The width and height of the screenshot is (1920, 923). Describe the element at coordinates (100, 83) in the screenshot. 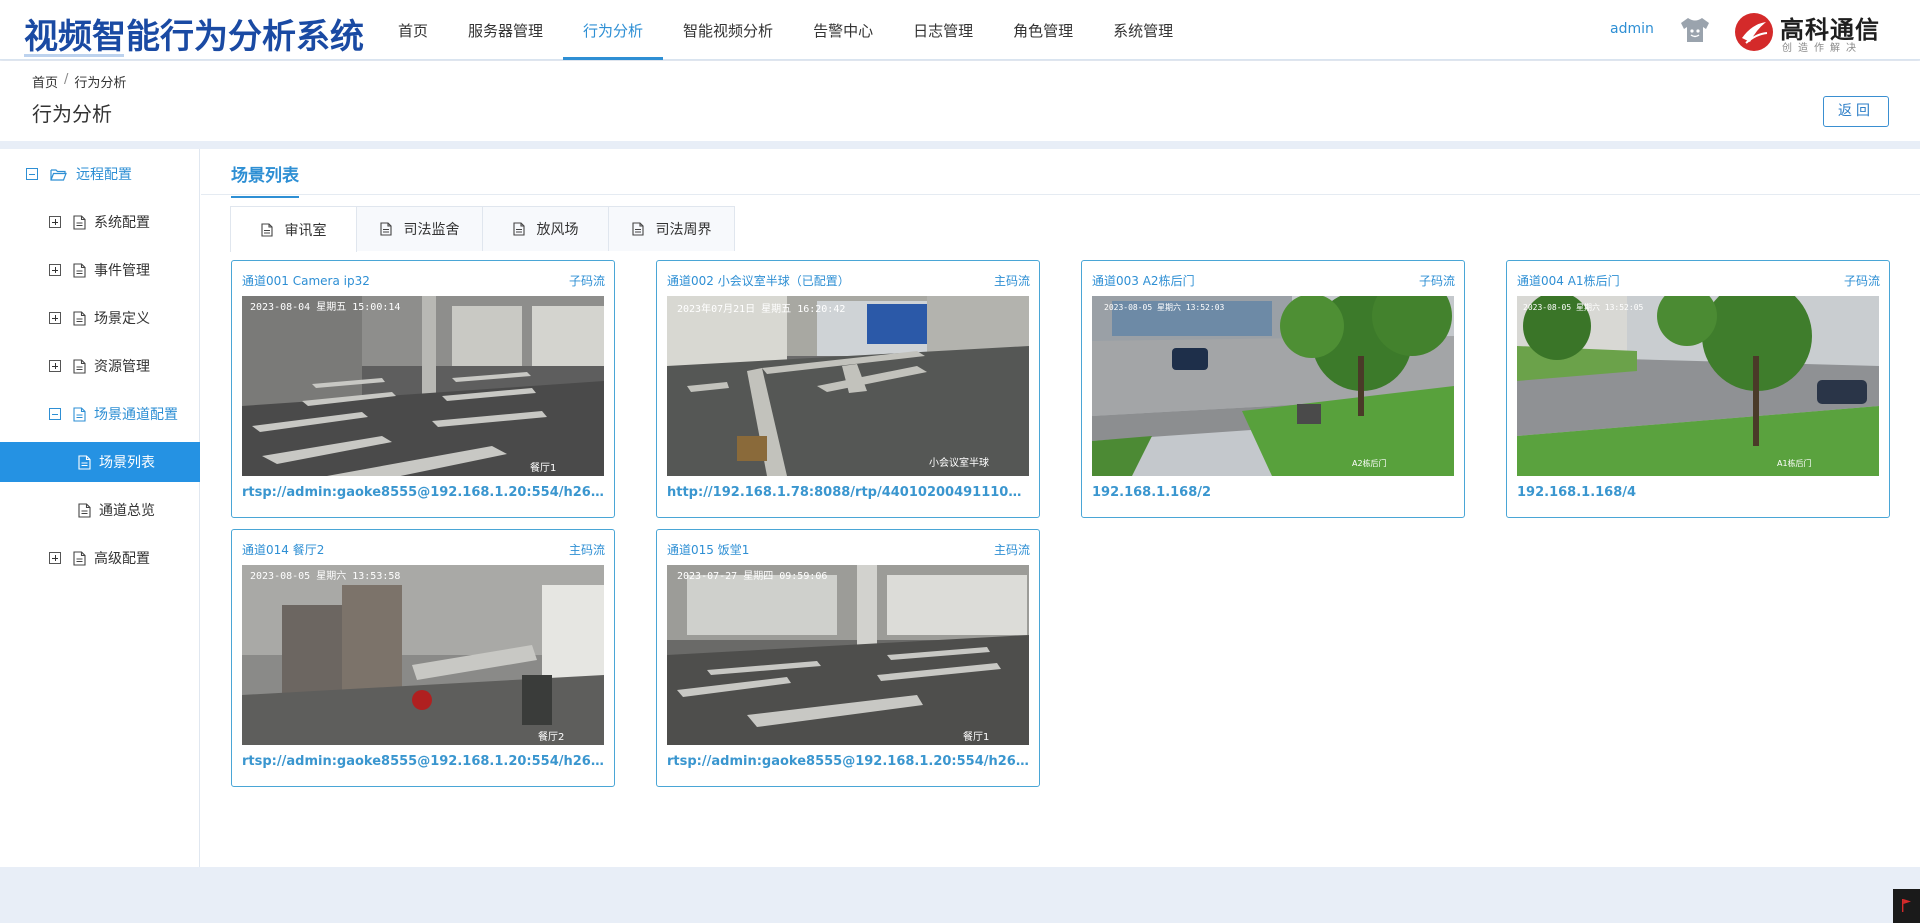

I see `breadcrumb-current: 行为分析` at that location.